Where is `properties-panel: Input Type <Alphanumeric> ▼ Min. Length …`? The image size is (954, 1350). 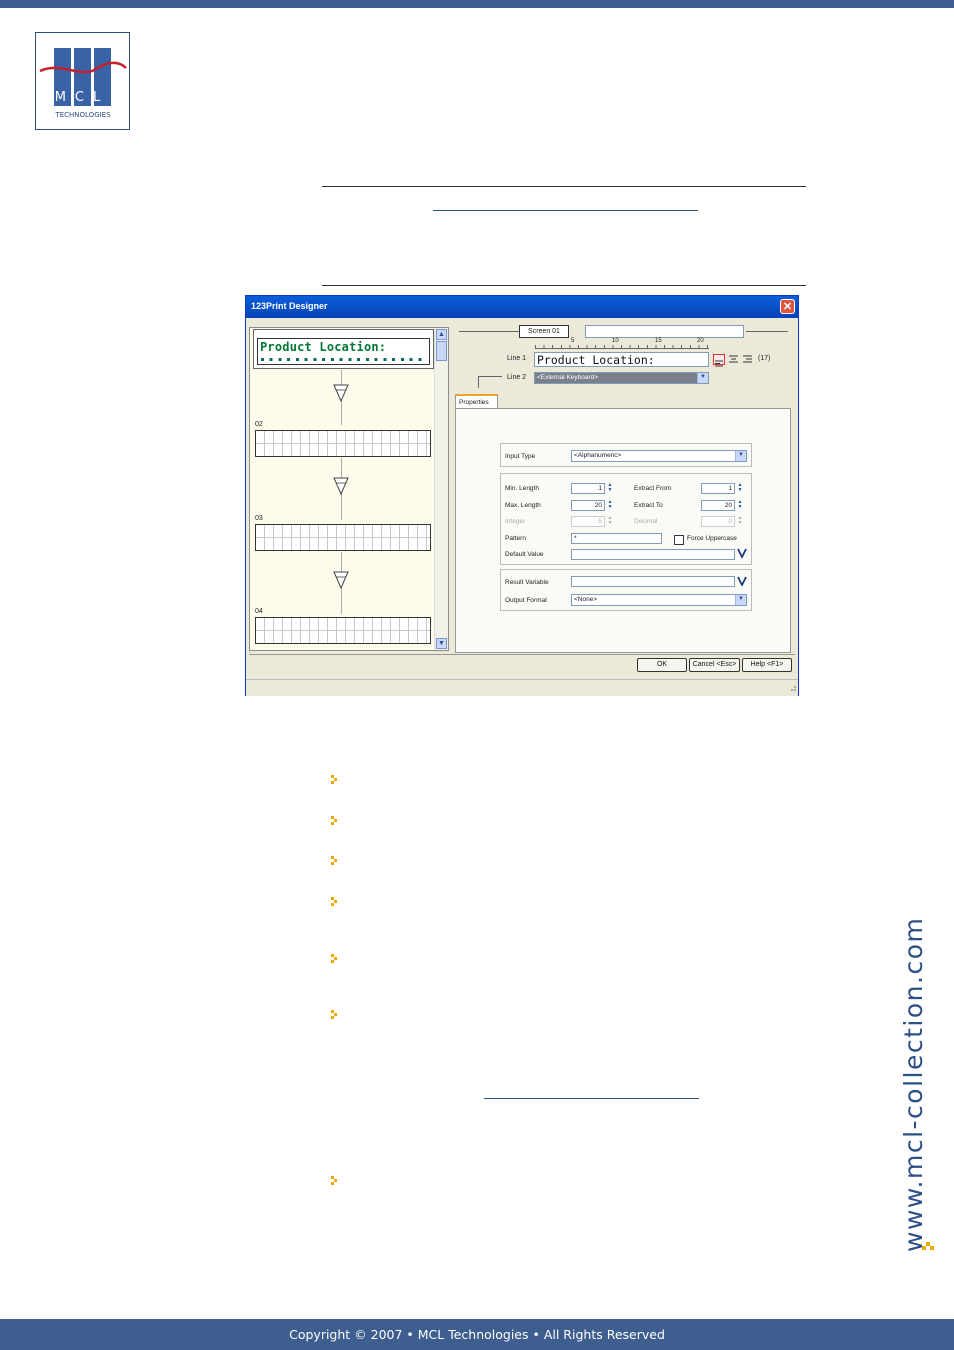 properties-panel: Input Type <Alphanumeric> ▼ Min. Length … is located at coordinates (623, 530).